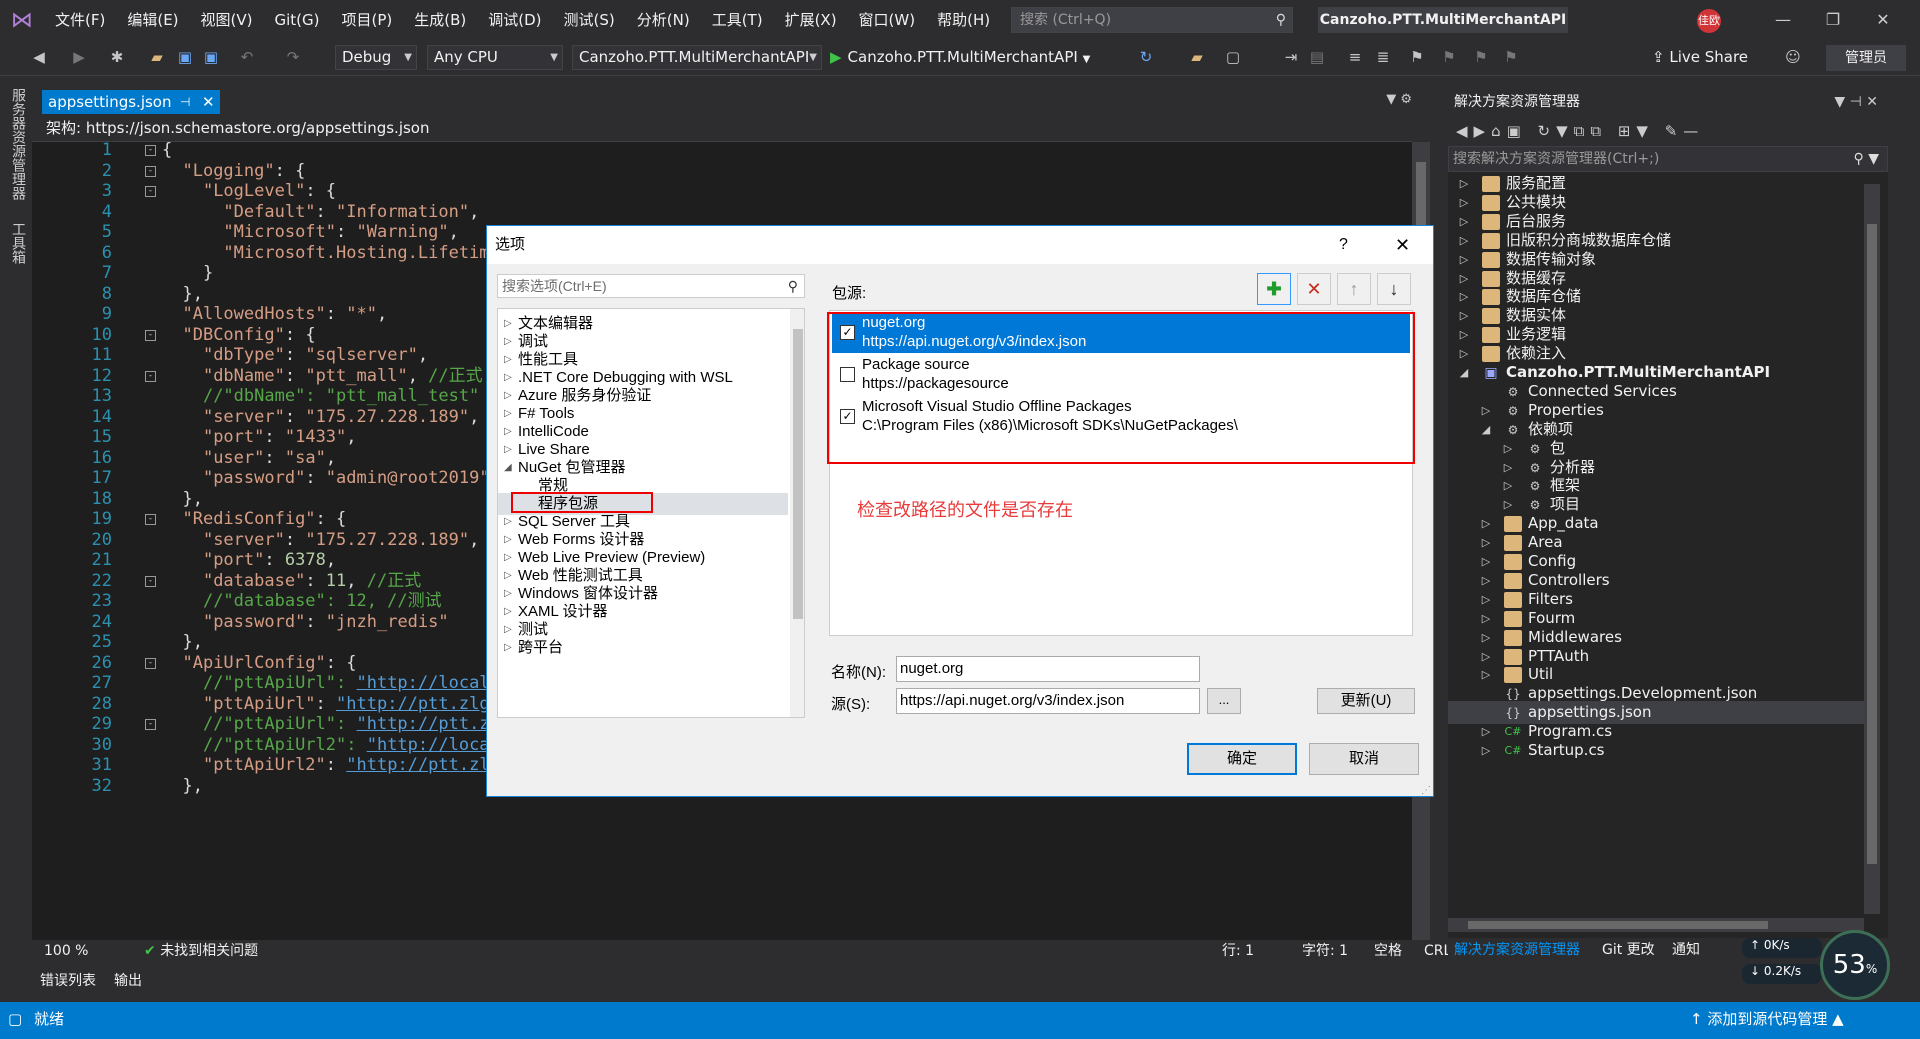 The width and height of the screenshot is (1920, 1039). Describe the element at coordinates (39, 57) in the screenshot. I see `back-icon: ◀` at that location.